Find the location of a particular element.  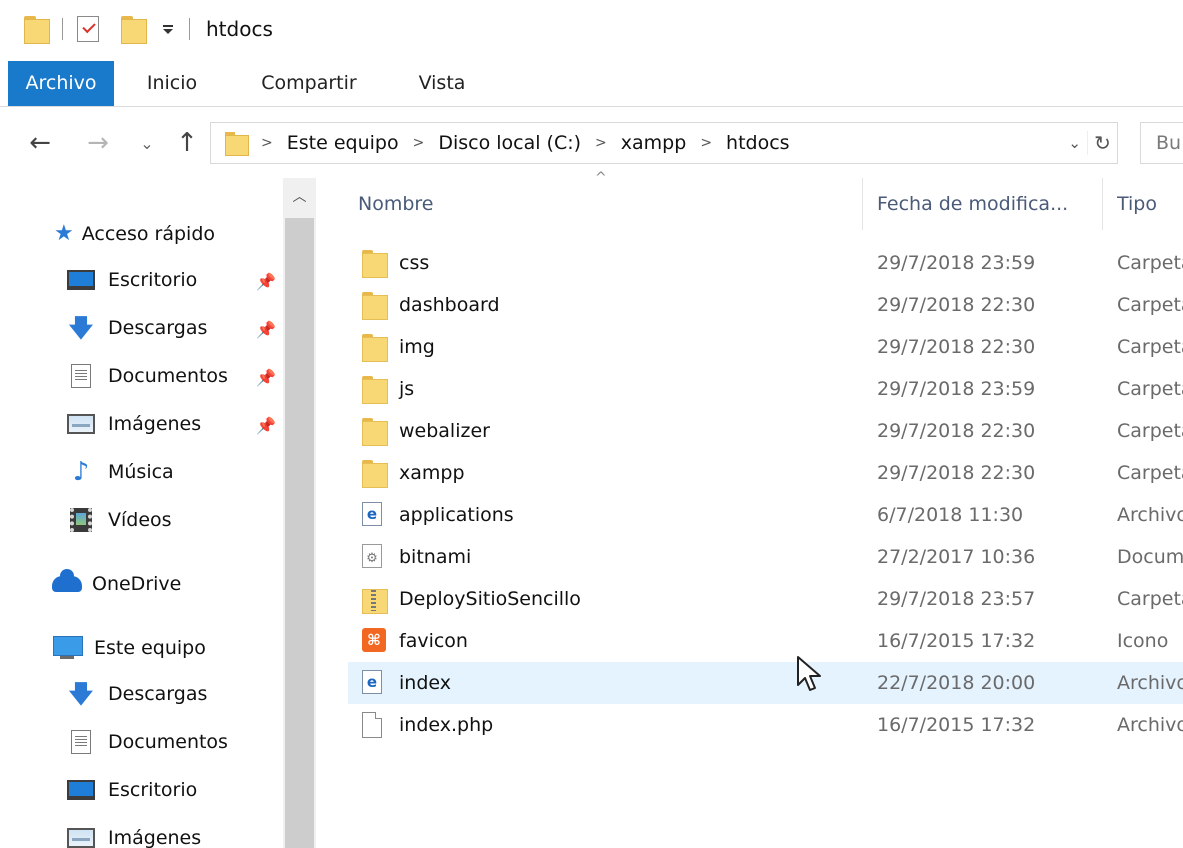

nav-item-imagenes-pc: Imágenes is located at coordinates (133, 832).